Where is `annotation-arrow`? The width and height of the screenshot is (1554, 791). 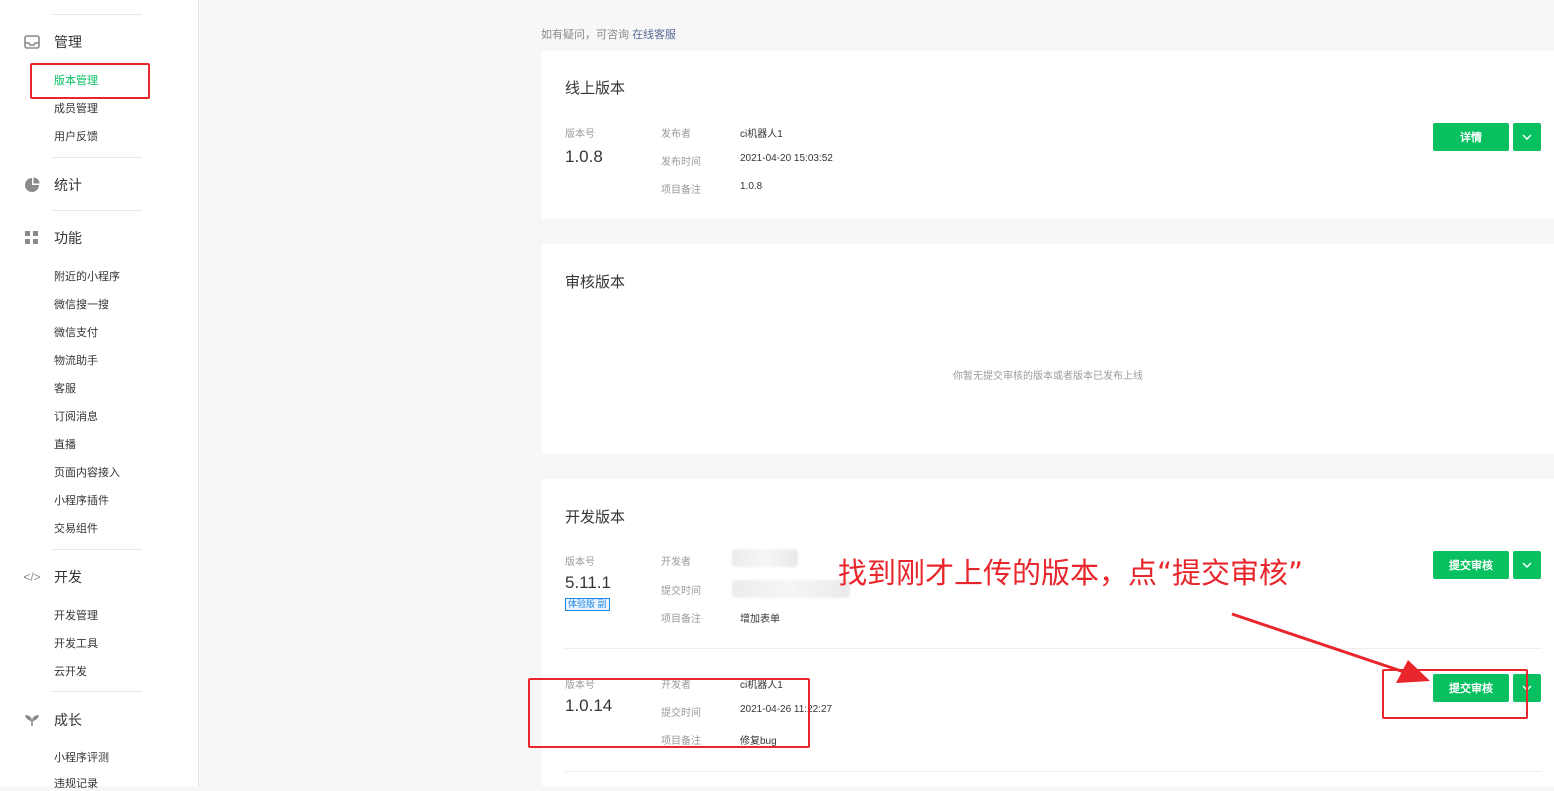
annotation-arrow is located at coordinates (1330, 647).